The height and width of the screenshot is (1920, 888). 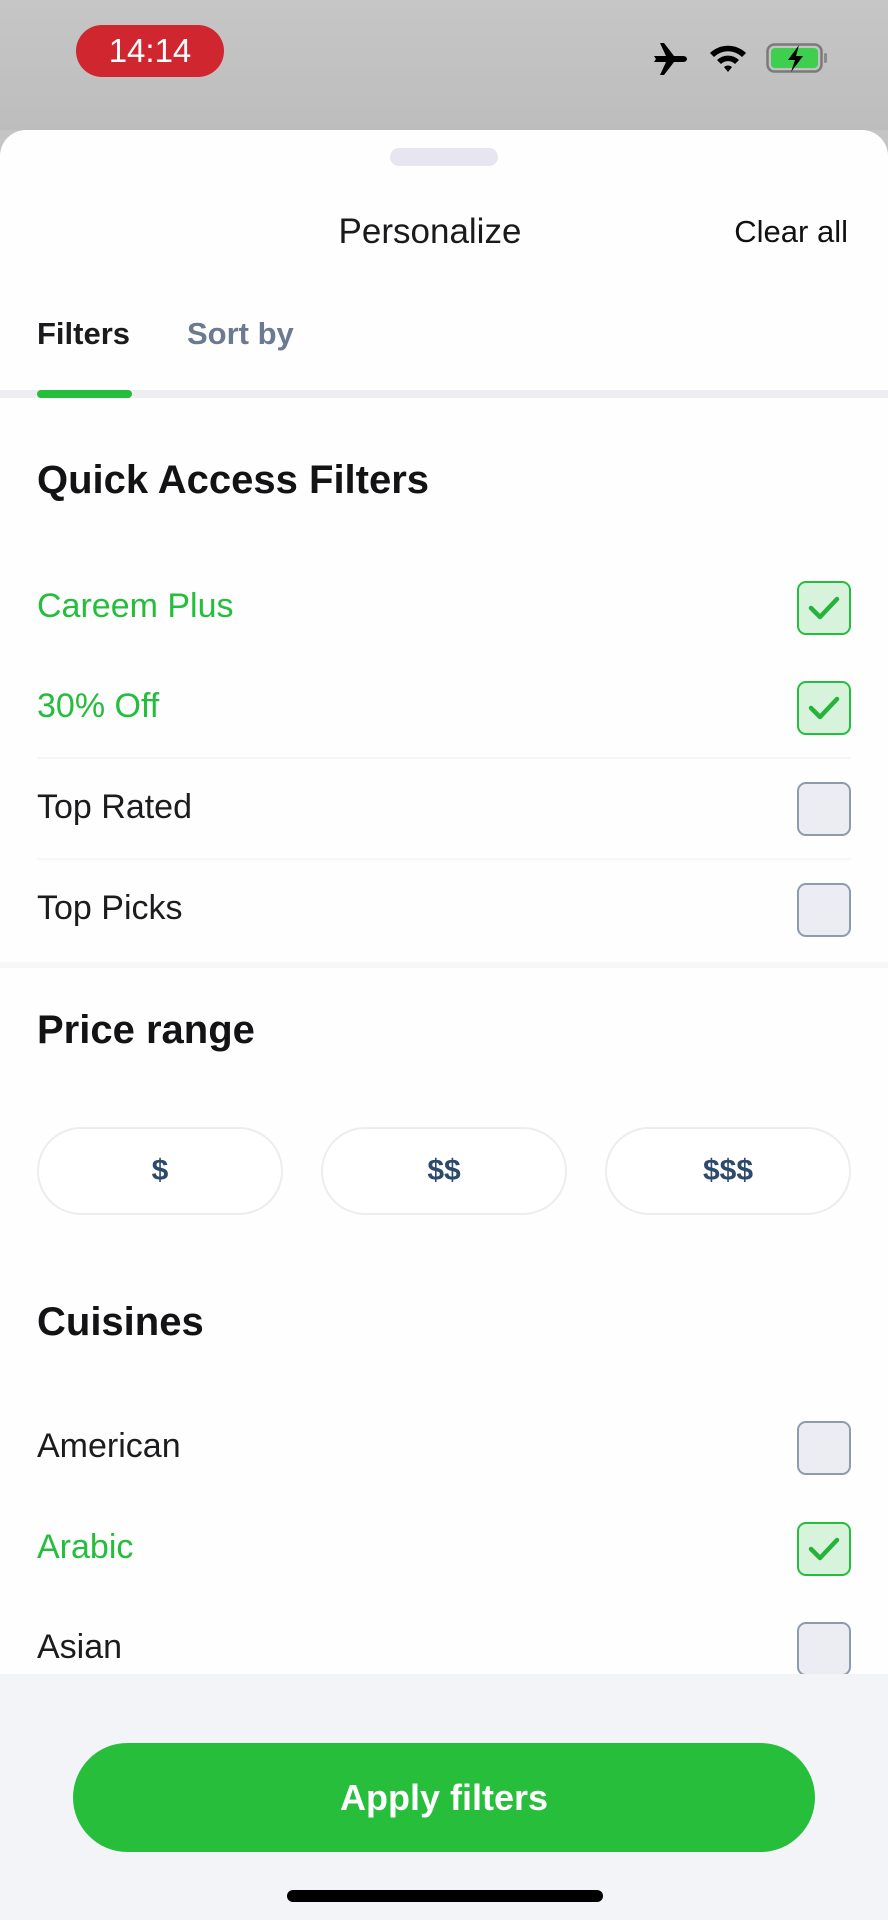 What do you see at coordinates (798, 60) in the screenshot?
I see `battery-charging-icon` at bounding box center [798, 60].